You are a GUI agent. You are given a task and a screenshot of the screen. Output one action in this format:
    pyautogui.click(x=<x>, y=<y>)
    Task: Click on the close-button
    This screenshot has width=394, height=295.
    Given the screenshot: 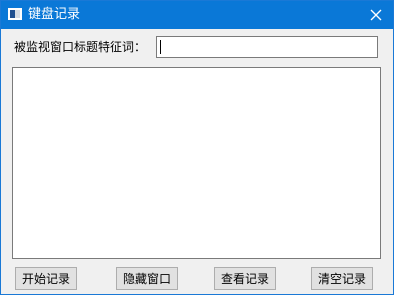 What is the action you would take?
    pyautogui.click(x=376, y=15)
    